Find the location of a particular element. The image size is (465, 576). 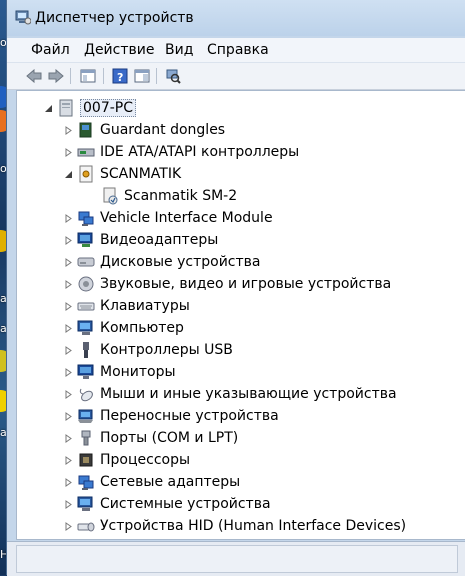

tree-item: IDE ATA/ATAPI контроллеры is located at coordinates (181, 152).